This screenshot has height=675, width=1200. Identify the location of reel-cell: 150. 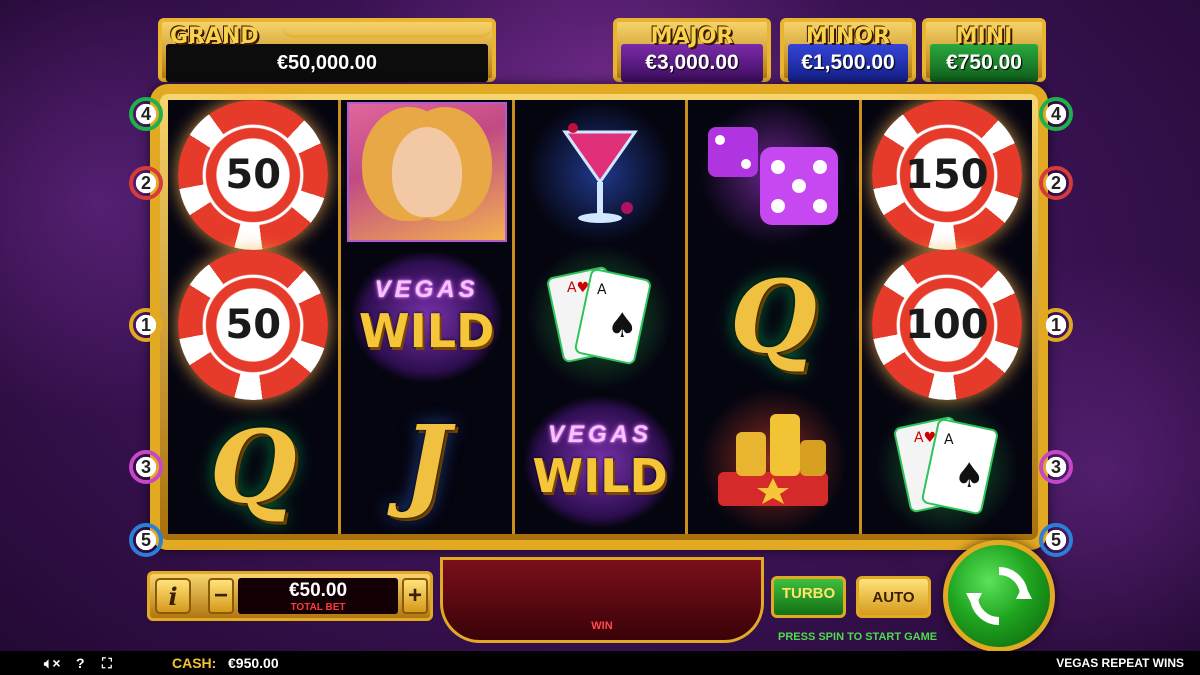
(947, 175).